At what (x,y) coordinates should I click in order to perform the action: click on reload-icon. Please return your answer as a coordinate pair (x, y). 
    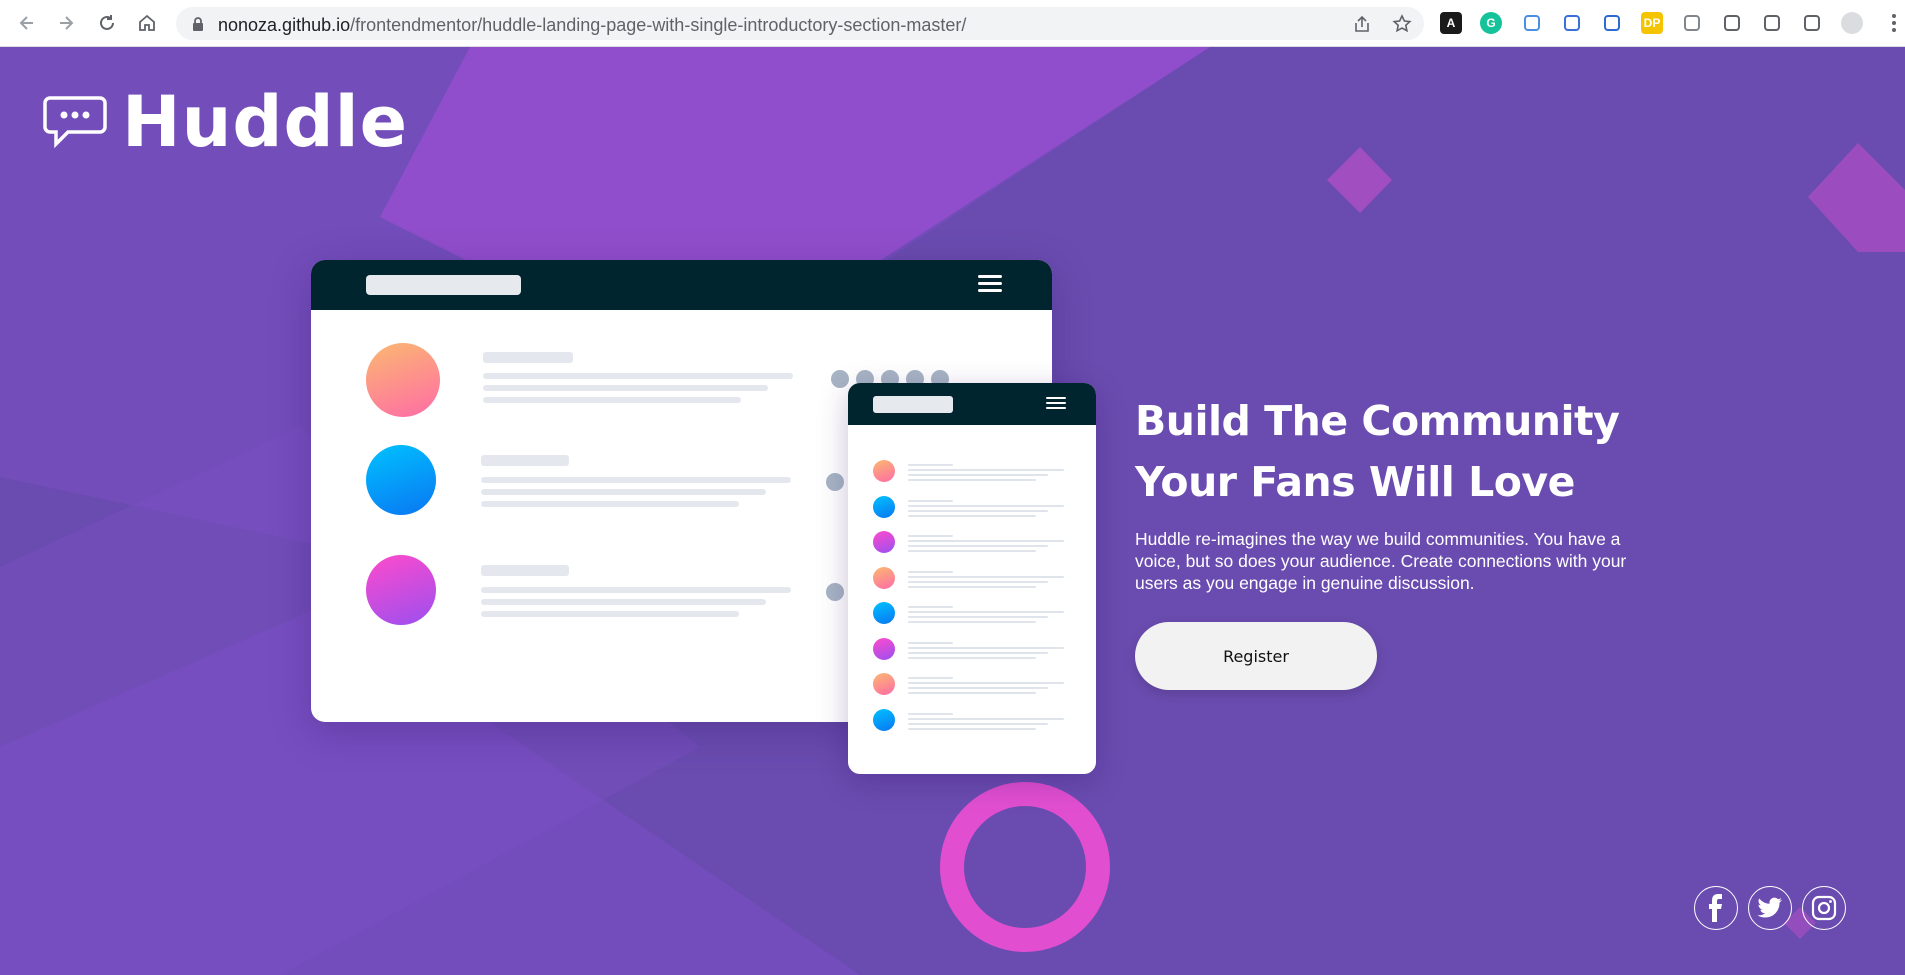
    Looking at the image, I should click on (107, 22).